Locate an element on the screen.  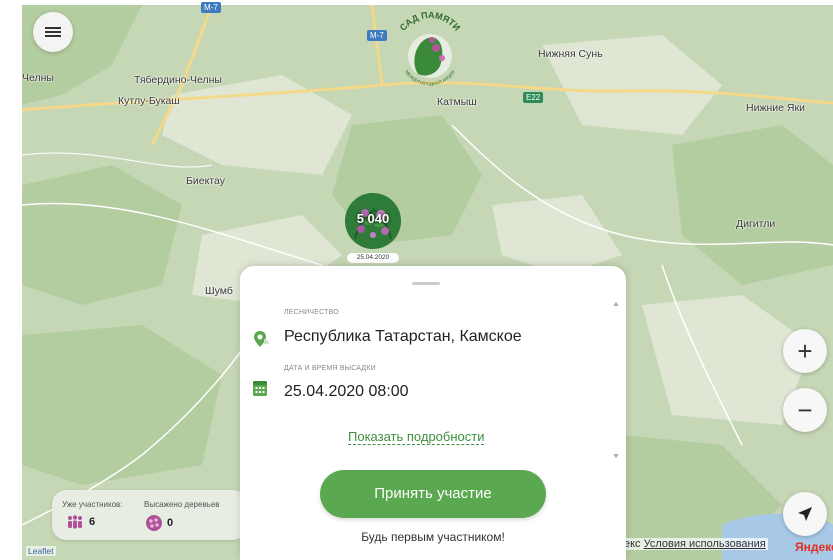
place-label: Тябердино-Челны is located at coordinates (178, 80).